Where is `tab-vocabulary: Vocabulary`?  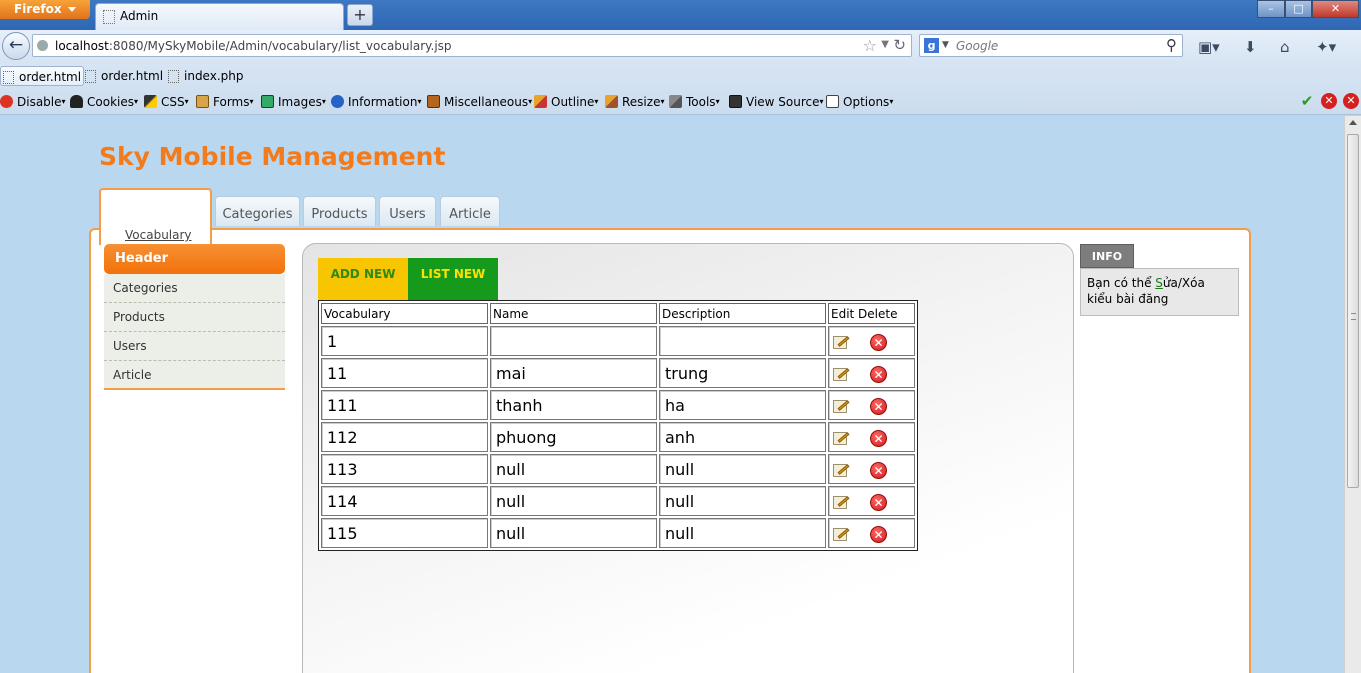 tab-vocabulary: Vocabulary is located at coordinates (155, 216).